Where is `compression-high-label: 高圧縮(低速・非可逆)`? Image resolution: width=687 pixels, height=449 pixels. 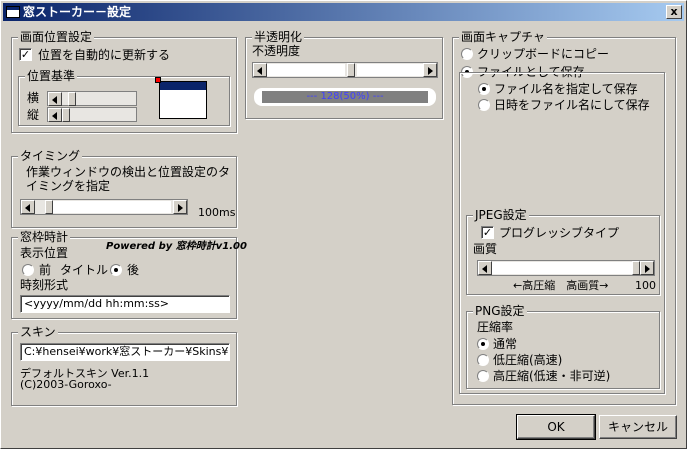
compression-high-label: 高圧縮(低速・非可逆) is located at coordinates (552, 376).